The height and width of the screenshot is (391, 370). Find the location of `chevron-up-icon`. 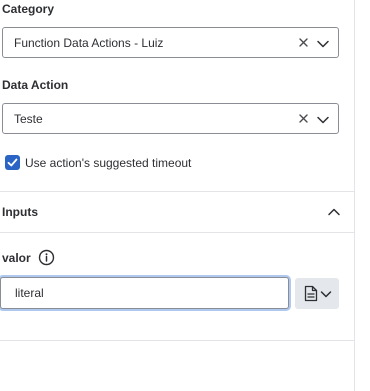

chevron-up-icon is located at coordinates (334, 212).